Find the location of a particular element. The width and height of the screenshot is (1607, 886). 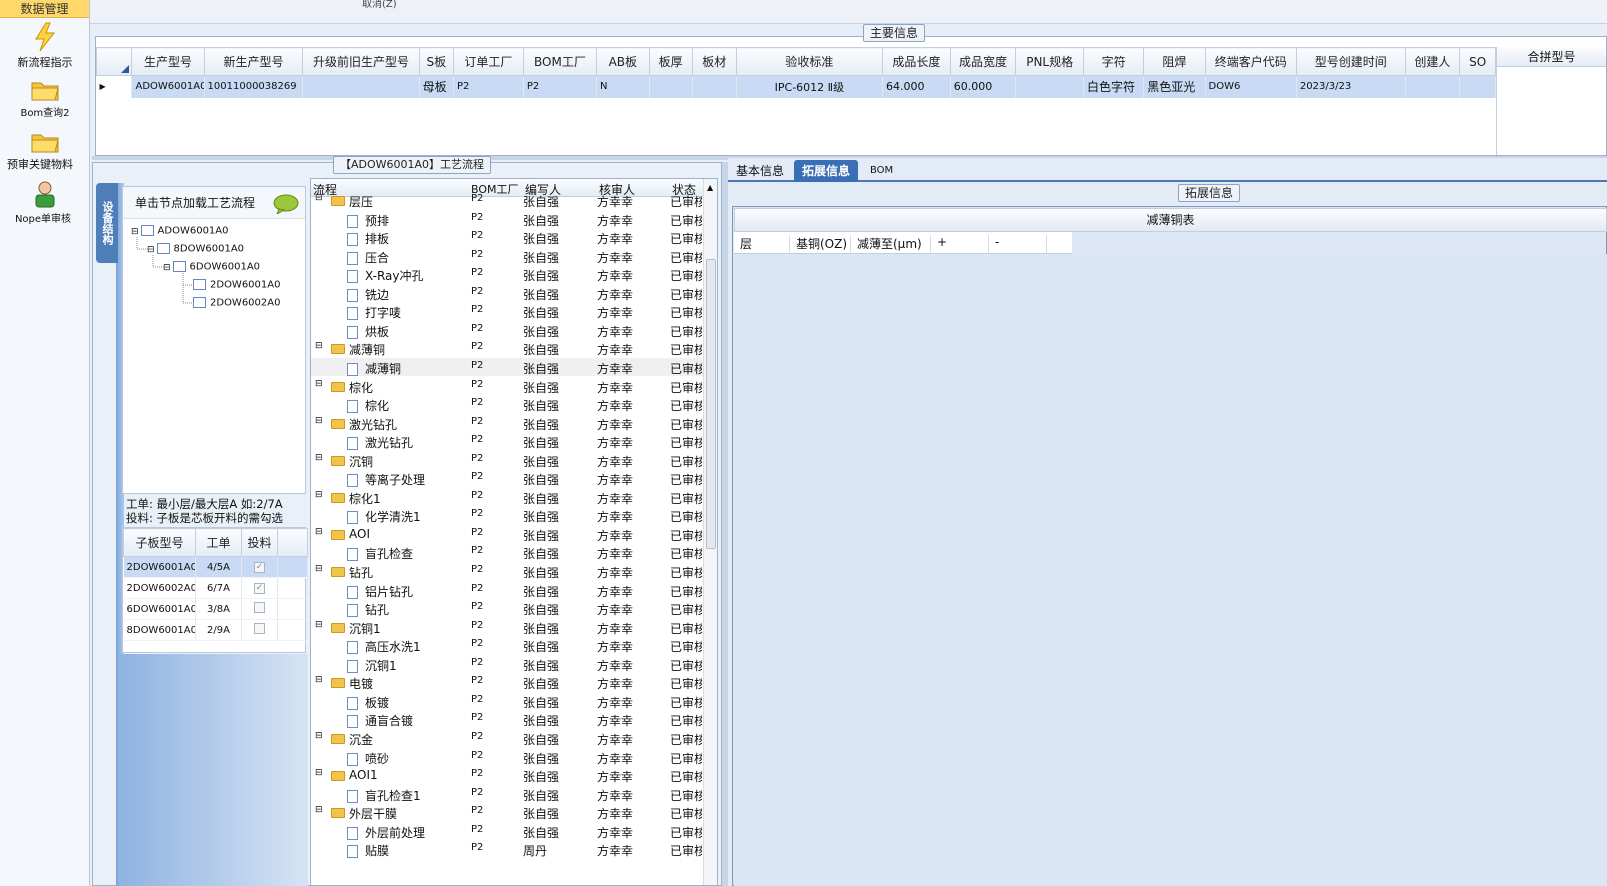

col-header: 减薄至(μm) is located at coordinates (891, 245).